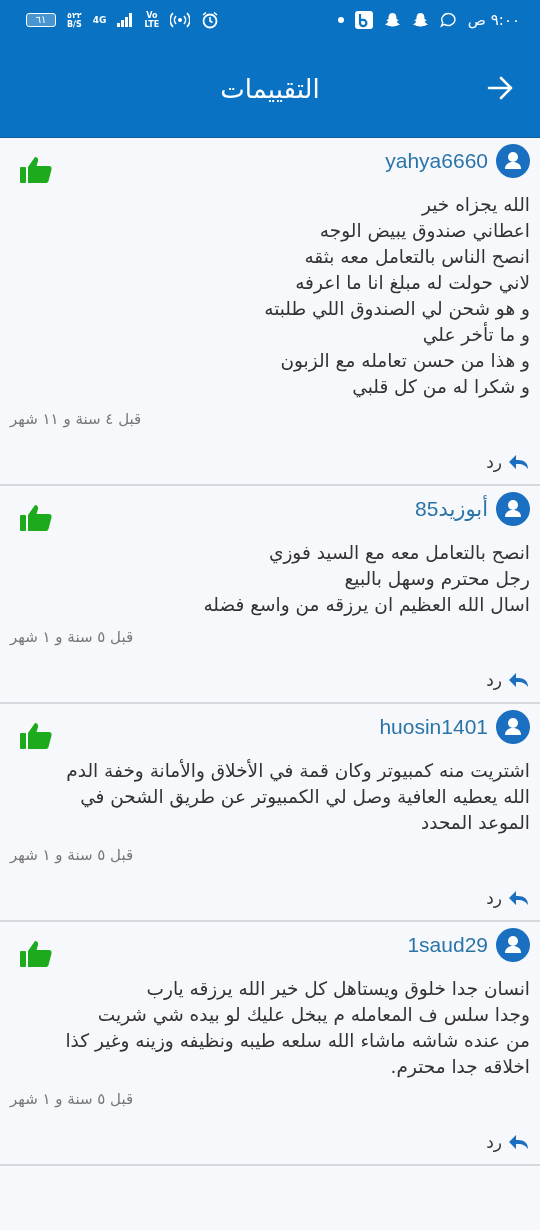 This screenshot has height=1230, width=540. Describe the element at coordinates (74, 24) in the screenshot. I see `speed-unit: B/S` at that location.